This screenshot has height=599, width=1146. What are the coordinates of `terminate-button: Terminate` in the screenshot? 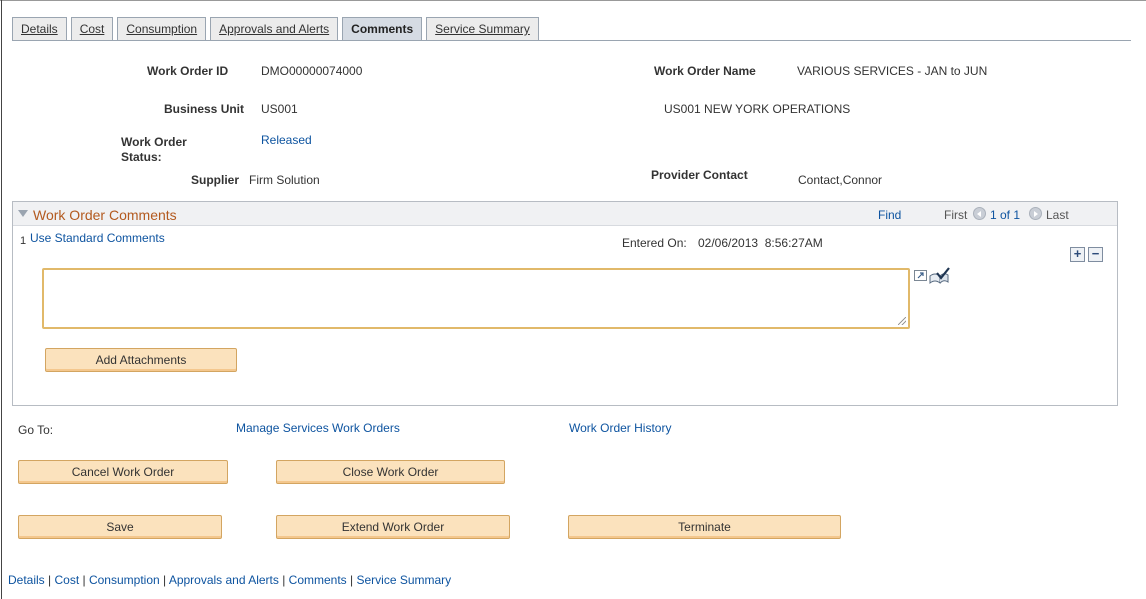 It's located at (704, 527).